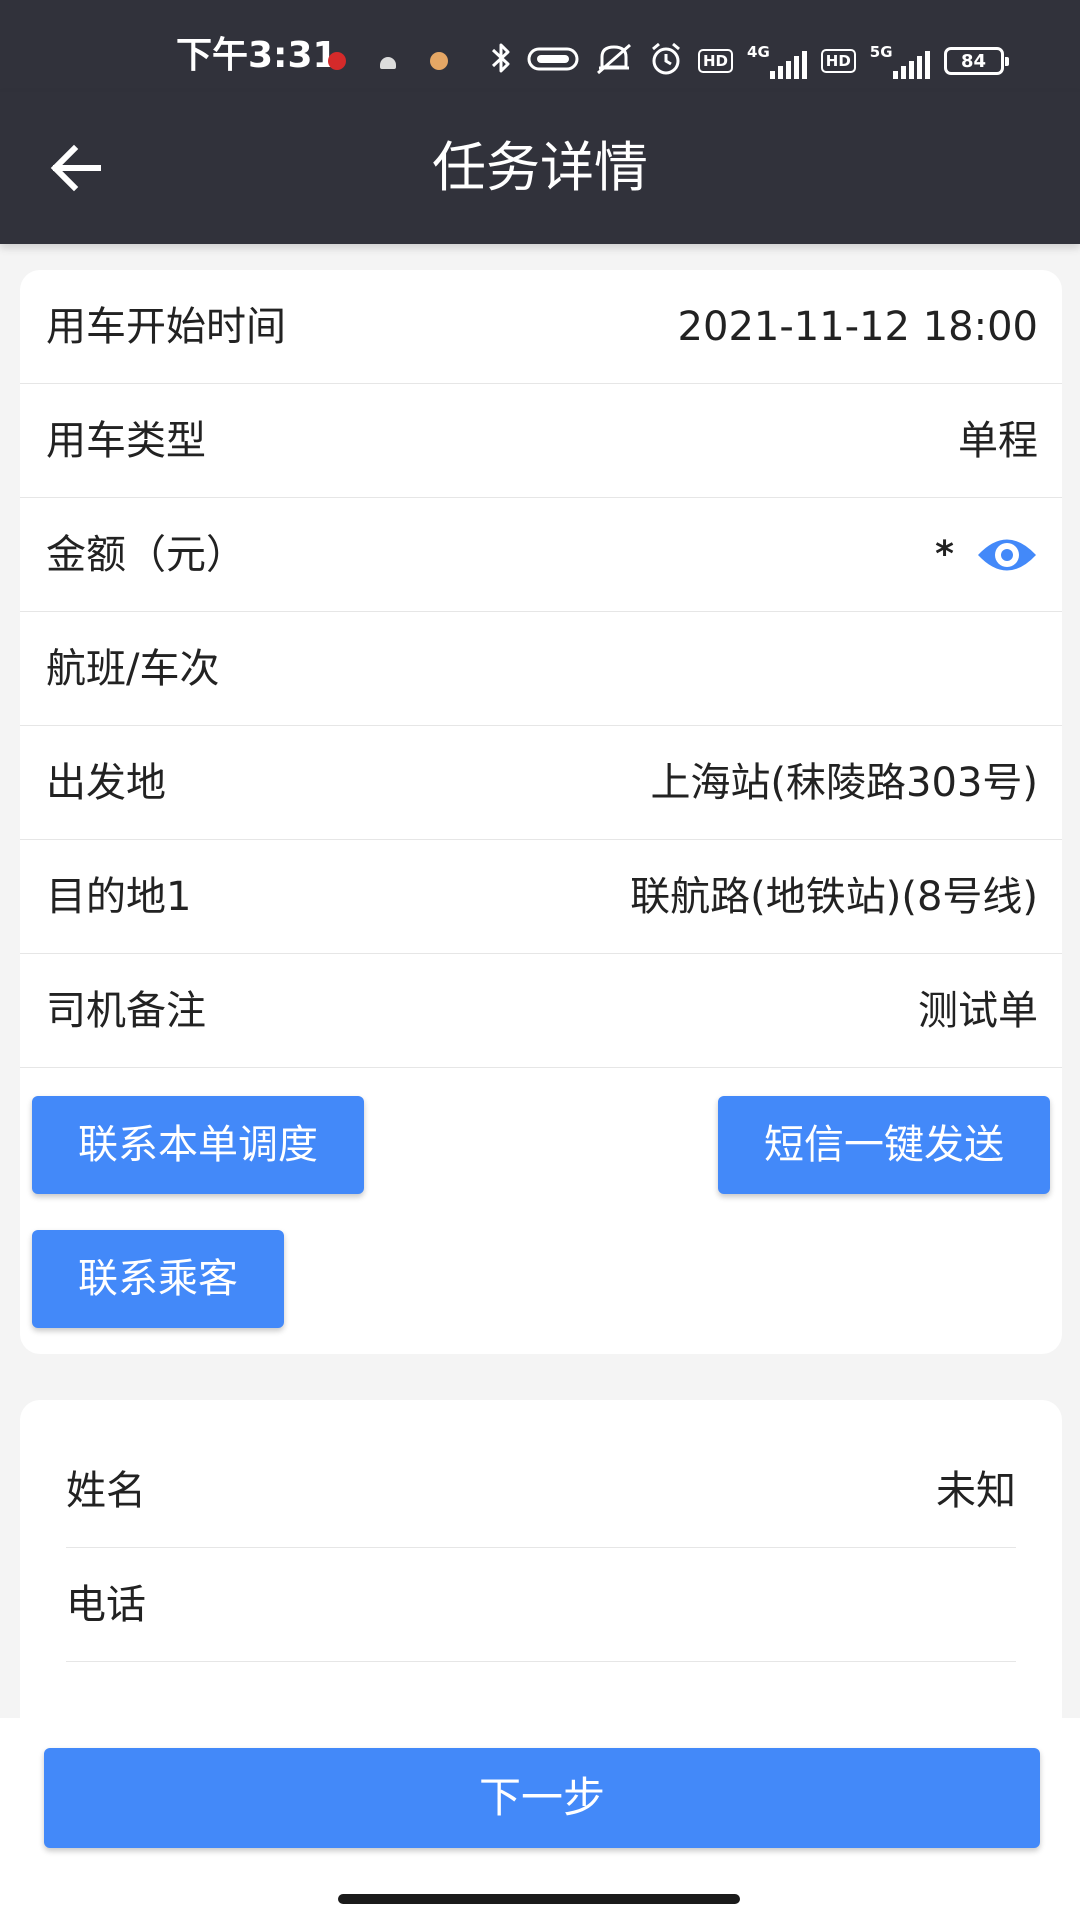 Image resolution: width=1080 pixels, height=1920 pixels. What do you see at coordinates (541, 555) in the screenshot?
I see `row-amount: 金额（元） *` at bounding box center [541, 555].